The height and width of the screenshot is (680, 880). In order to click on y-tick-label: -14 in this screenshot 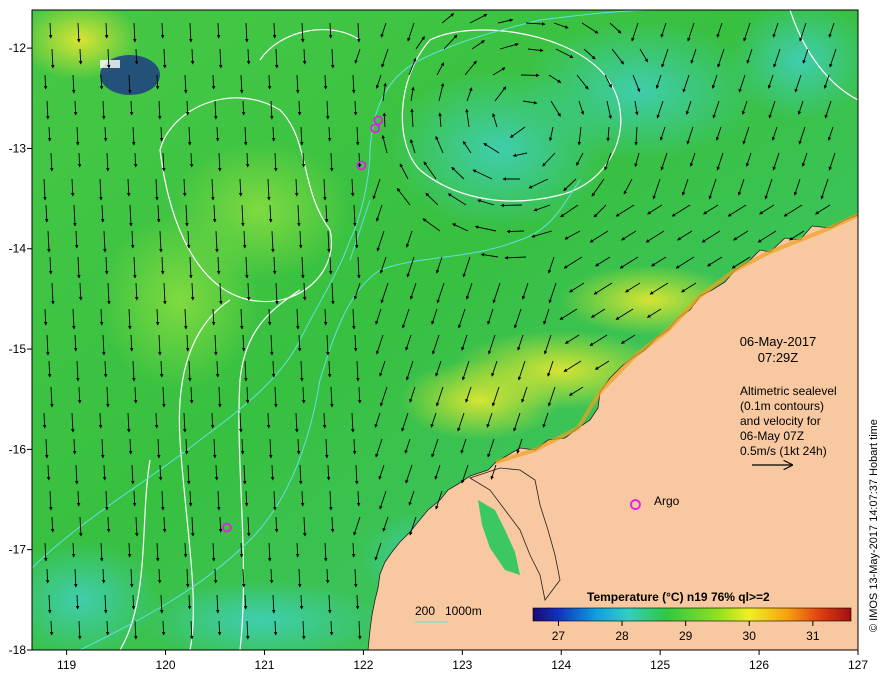, I will do `click(18, 249)`.